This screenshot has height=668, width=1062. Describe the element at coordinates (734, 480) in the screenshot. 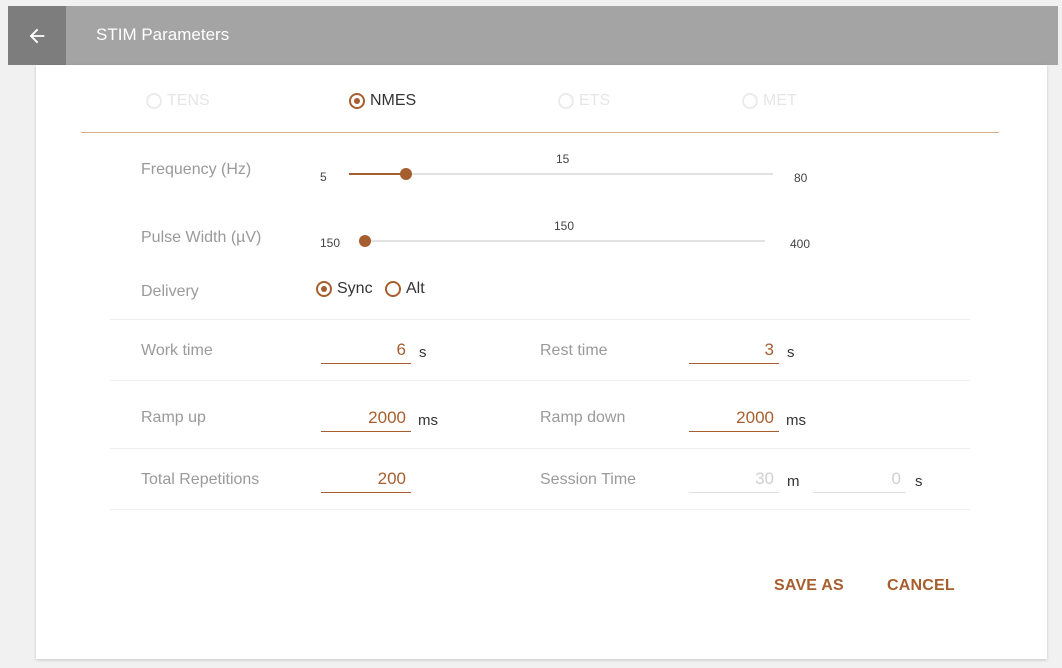

I see `session-minutes-input: 30` at that location.